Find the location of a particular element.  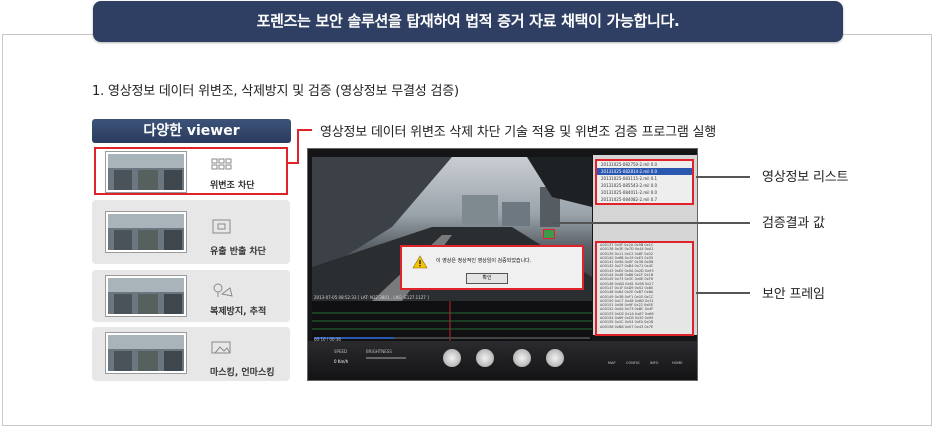

feature-card-masking: 마스킹, 언마스킹 is located at coordinates (191, 354).